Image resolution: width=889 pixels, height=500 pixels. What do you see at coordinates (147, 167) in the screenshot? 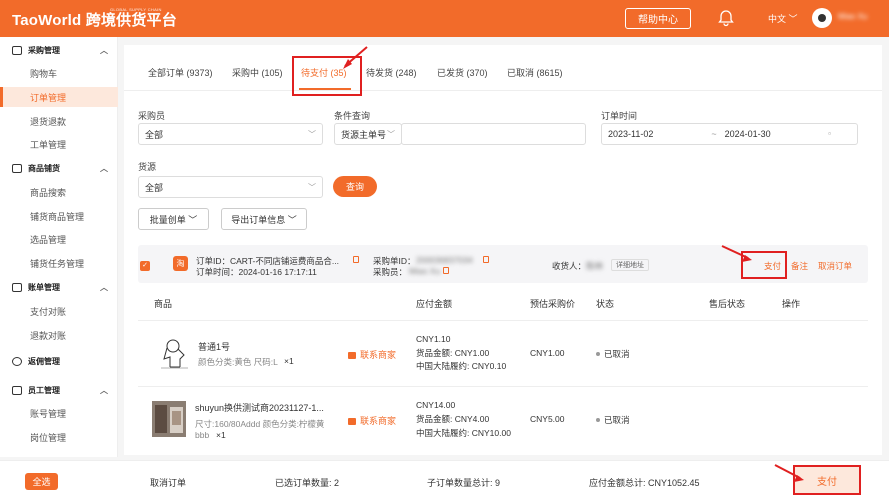
I see `source-label: 货源` at bounding box center [147, 167].